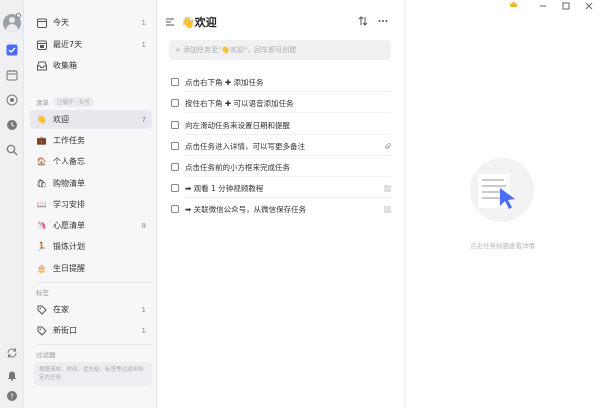 This screenshot has height=408, width=600. I want to click on house-icon: 🏠, so click(41, 161).